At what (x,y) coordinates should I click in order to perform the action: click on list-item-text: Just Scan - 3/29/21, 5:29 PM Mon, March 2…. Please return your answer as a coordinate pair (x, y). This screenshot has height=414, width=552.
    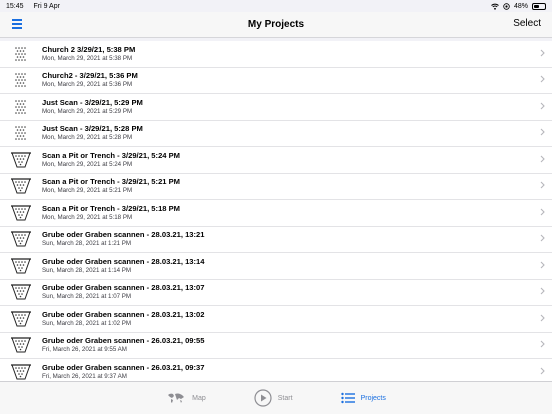
    Looking at the image, I should click on (287, 107).